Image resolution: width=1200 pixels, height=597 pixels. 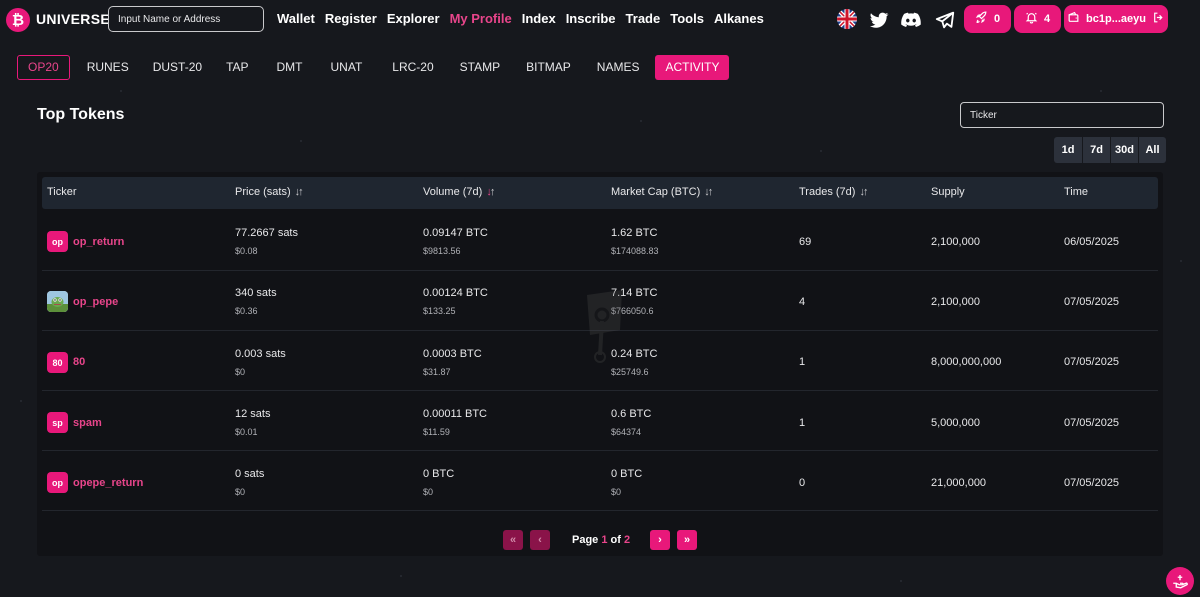 What do you see at coordinates (618, 67) in the screenshot?
I see `tab-names: NAMES` at bounding box center [618, 67].